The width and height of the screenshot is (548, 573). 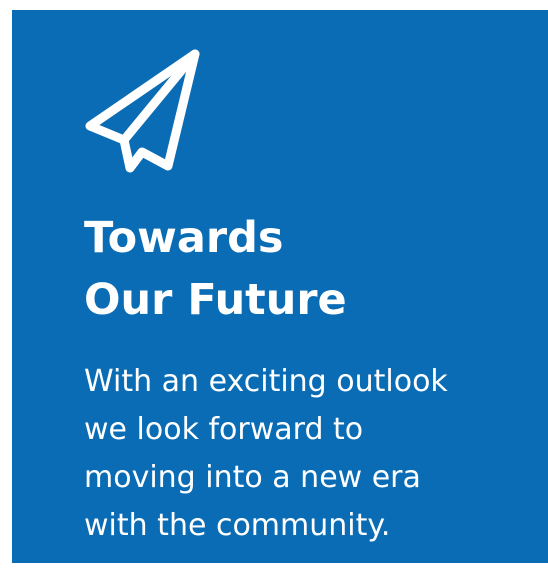 What do you see at coordinates (215, 300) in the screenshot?
I see `title-line-2: Our Future` at bounding box center [215, 300].